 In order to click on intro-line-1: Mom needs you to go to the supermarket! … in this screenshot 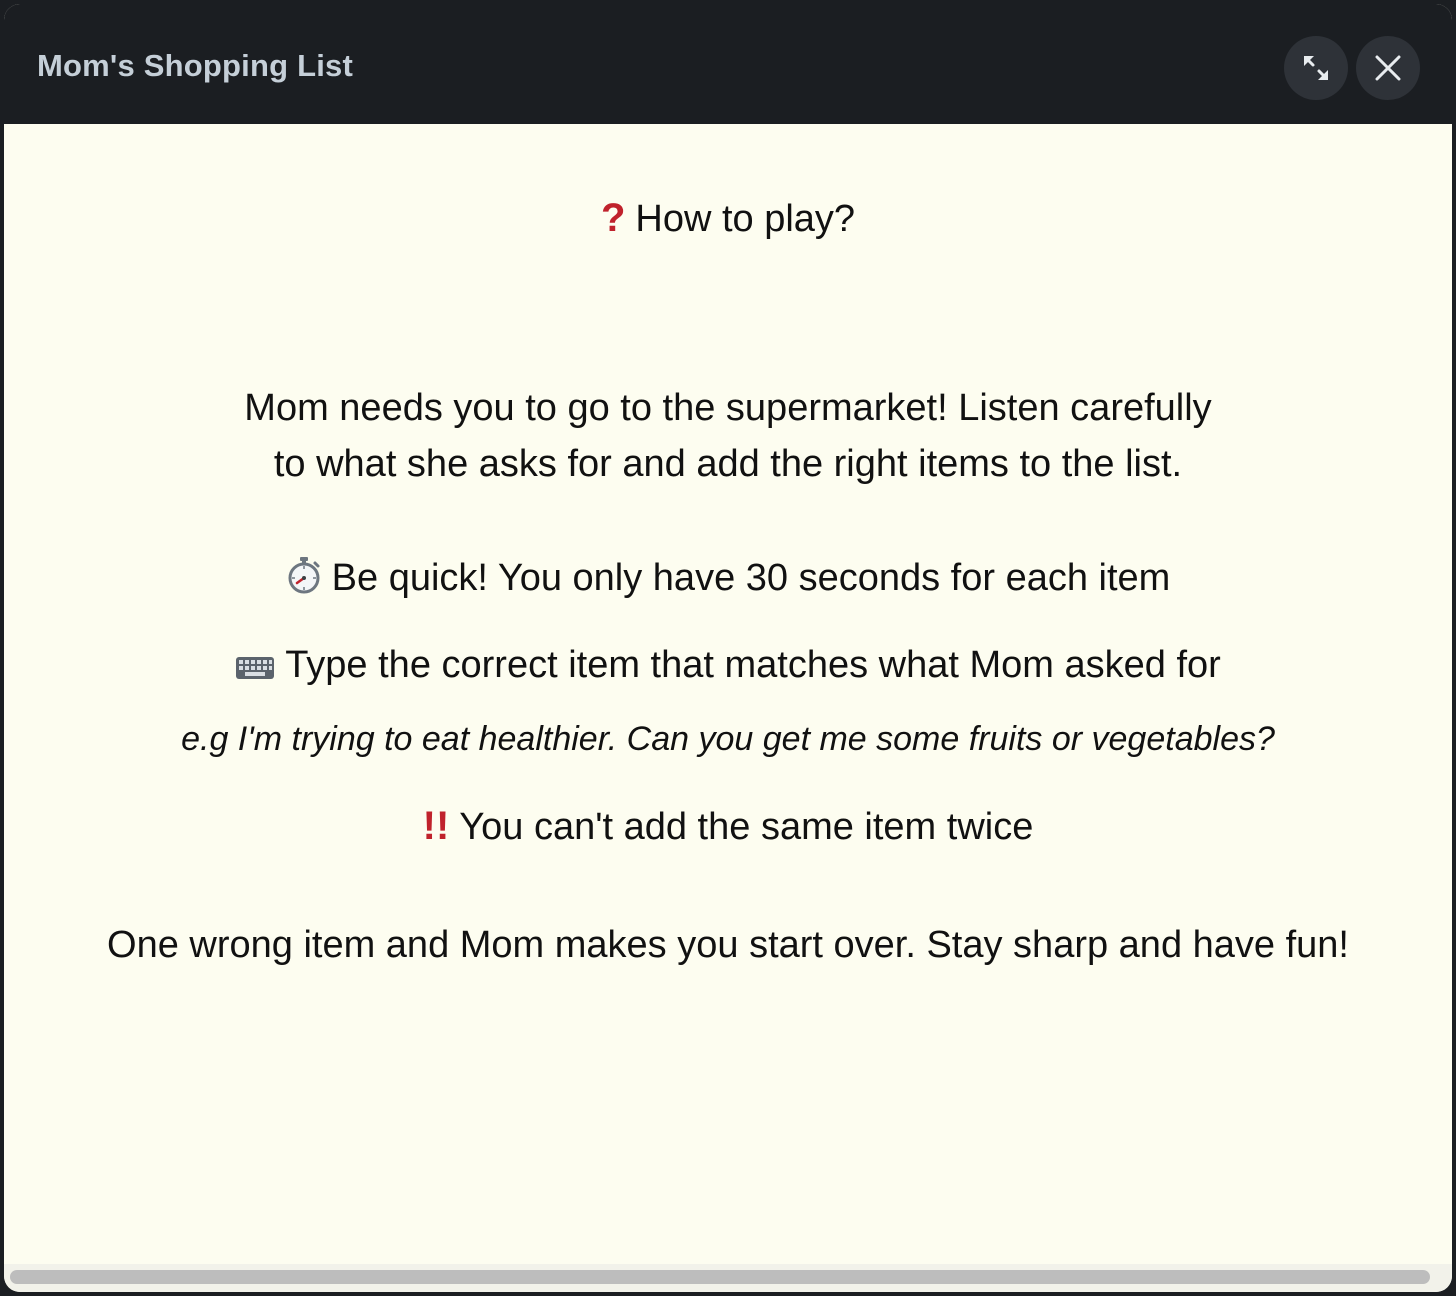, I will do `click(728, 408)`.